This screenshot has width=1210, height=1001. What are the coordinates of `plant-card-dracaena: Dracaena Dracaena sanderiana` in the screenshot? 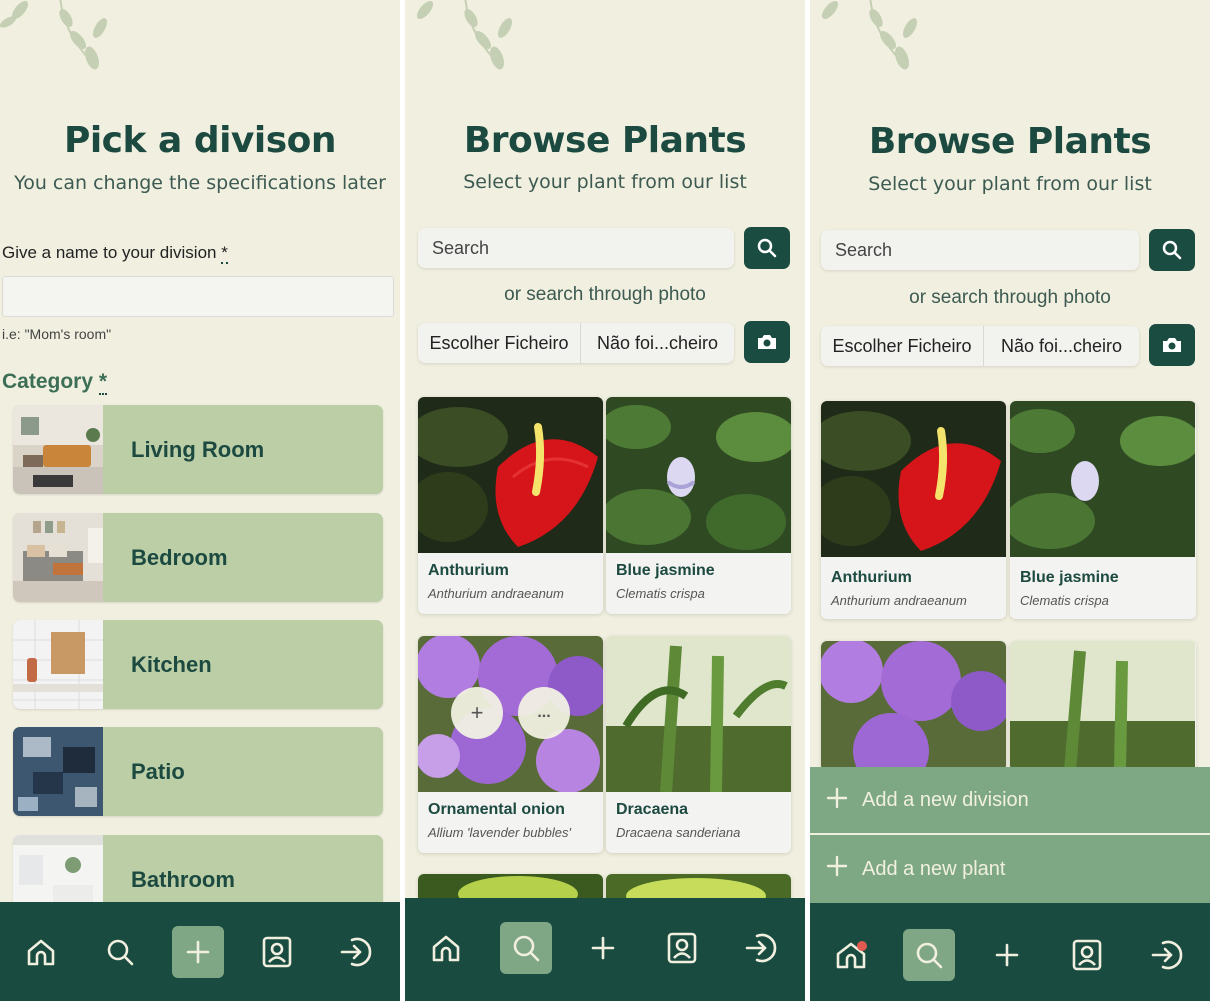 It's located at (698, 744).